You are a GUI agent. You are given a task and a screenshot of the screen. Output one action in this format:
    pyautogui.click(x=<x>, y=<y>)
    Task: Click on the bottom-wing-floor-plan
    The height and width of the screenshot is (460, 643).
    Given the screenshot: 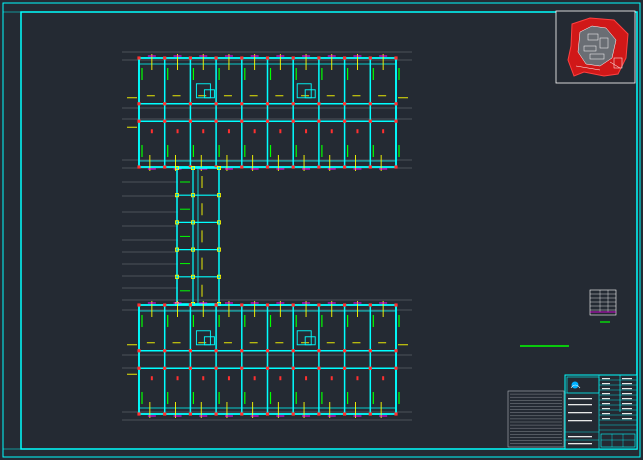 What is the action you would take?
    pyautogui.click(x=267, y=359)
    